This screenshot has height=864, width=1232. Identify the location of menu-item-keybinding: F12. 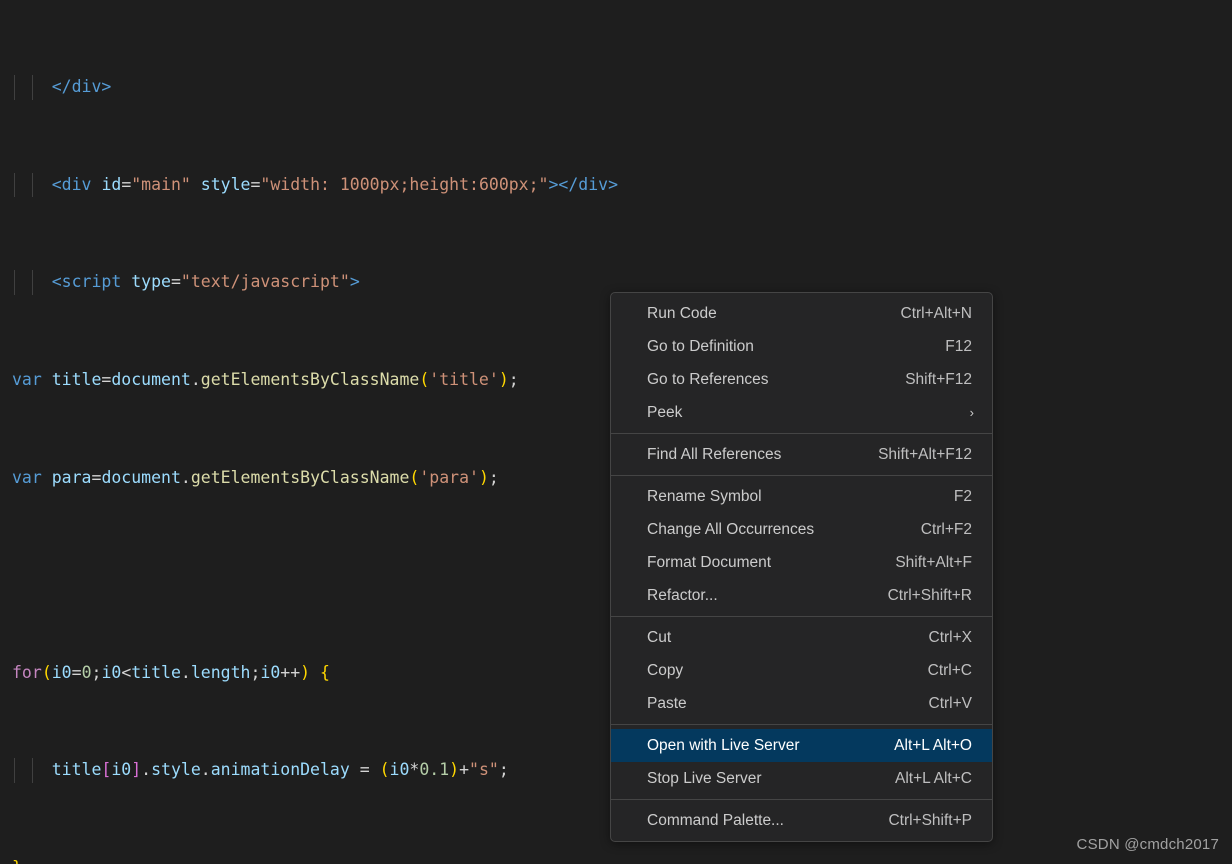
(958, 346).